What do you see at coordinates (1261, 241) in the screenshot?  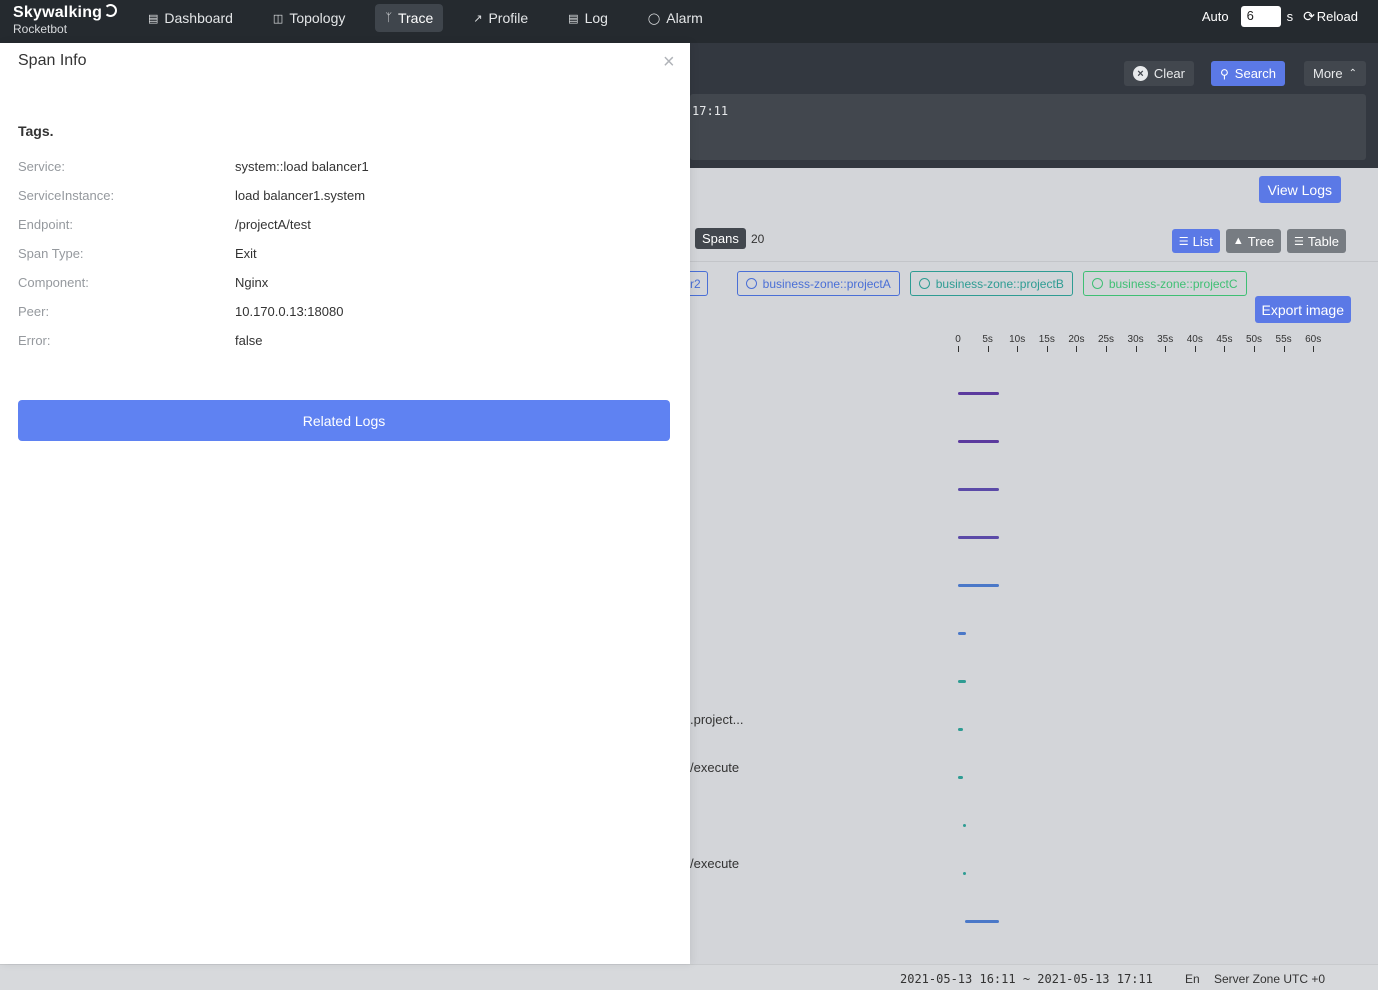 I see `view-tree-label: Tree` at bounding box center [1261, 241].